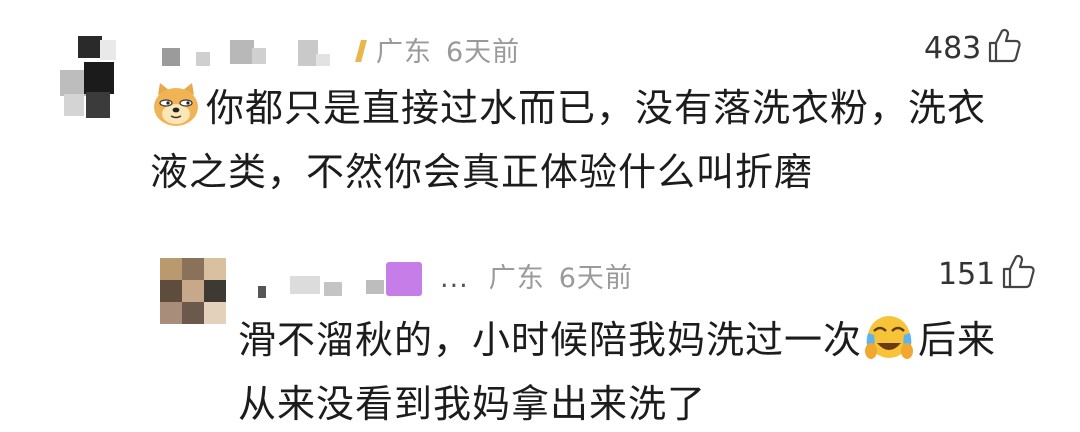 The height and width of the screenshot is (432, 1080). Describe the element at coordinates (176, 112) in the screenshot. I see `doge-emoji-icon` at that location.